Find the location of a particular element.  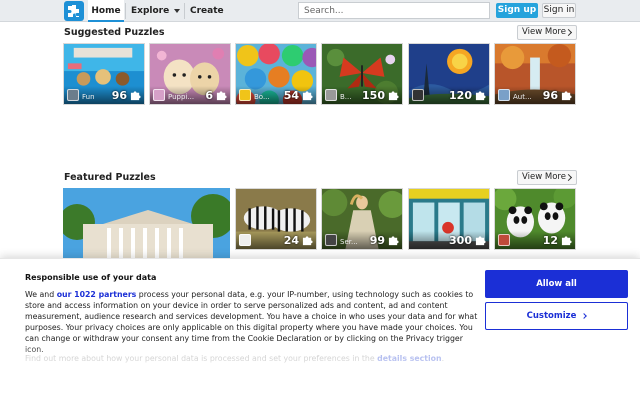

piece-count: 6 is located at coordinates (209, 95).